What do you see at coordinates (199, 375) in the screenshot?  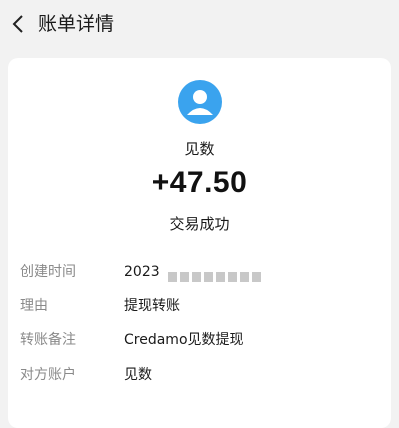 I see `detail-row-counterparty: 对方账户 见数` at bounding box center [199, 375].